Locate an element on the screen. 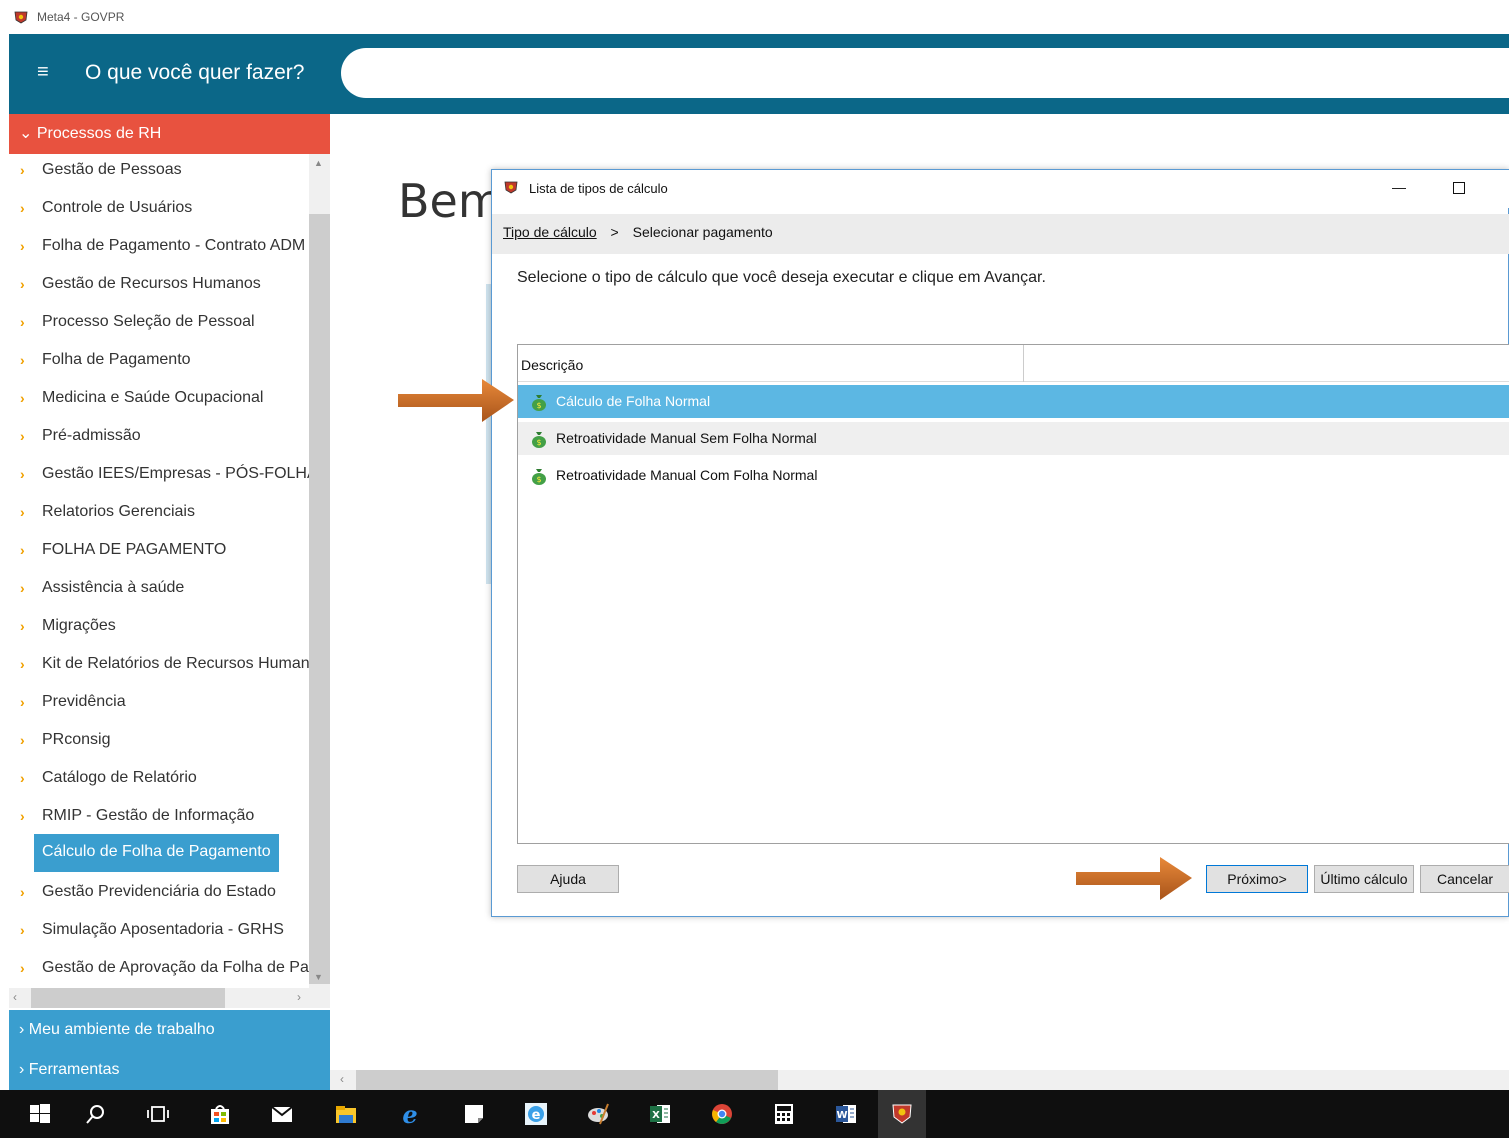 The image size is (1509, 1138). file-explorer-icon is located at coordinates (346, 1114).